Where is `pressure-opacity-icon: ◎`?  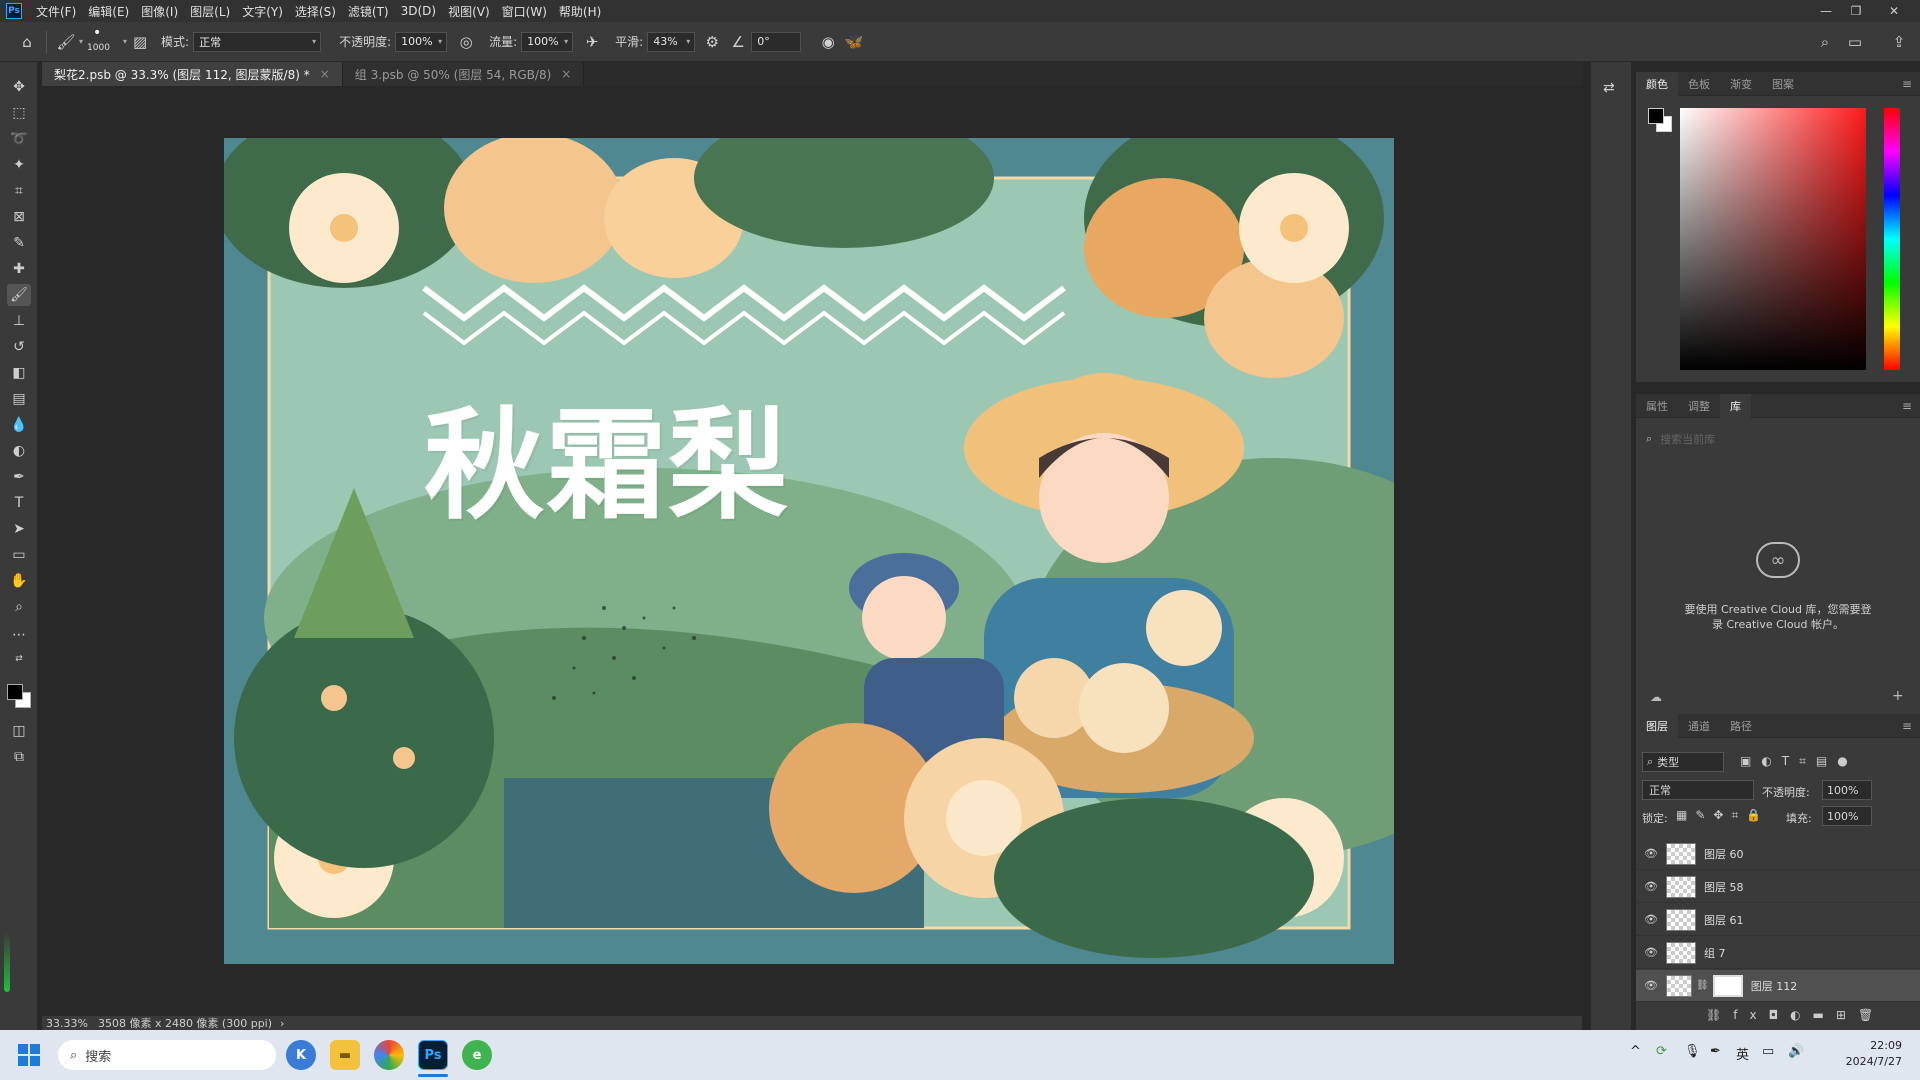 pressure-opacity-icon: ◎ is located at coordinates (466, 42).